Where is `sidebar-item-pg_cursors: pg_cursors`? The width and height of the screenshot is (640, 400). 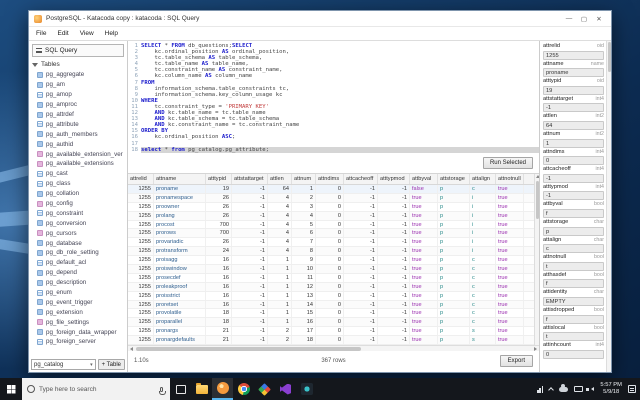
sidebar-item-pg_cursors: pg_cursors is located at coordinates (78, 233).